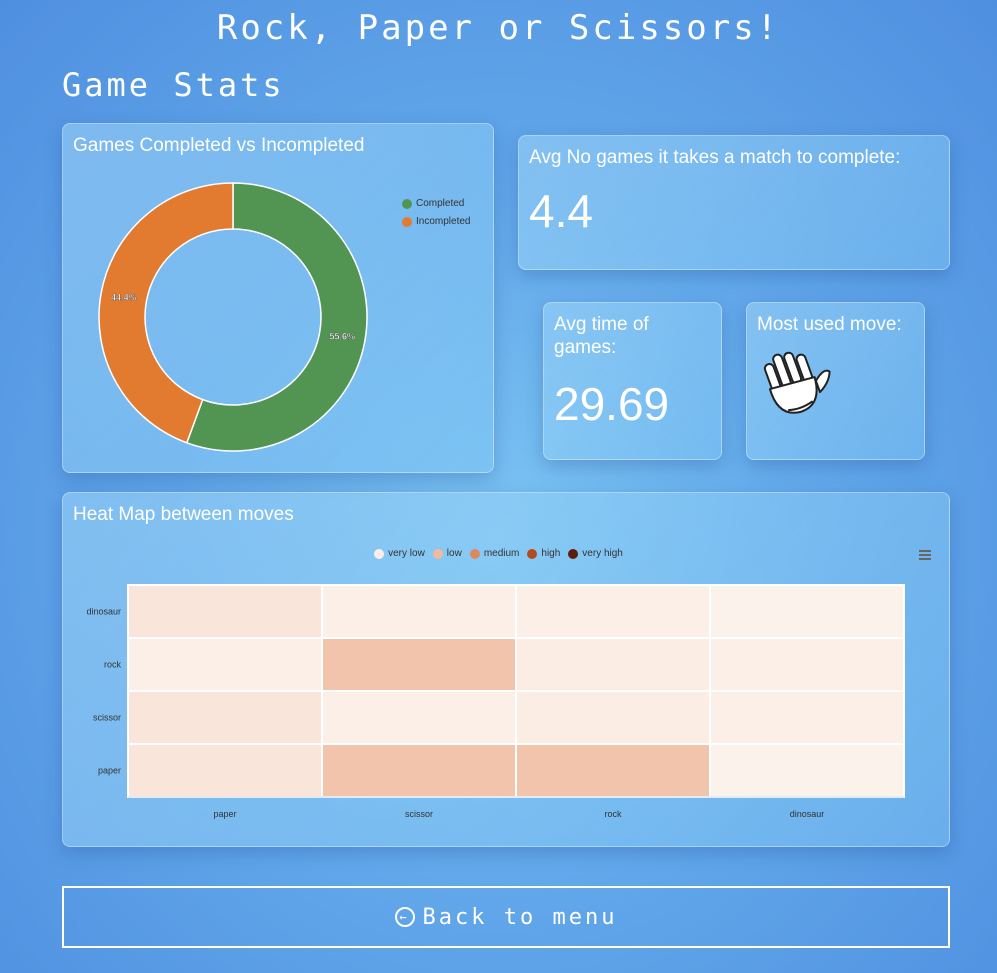 Image resolution: width=997 pixels, height=973 pixels. What do you see at coordinates (612, 404) in the screenshot?
I see `avg-time-value: 29.69` at bounding box center [612, 404].